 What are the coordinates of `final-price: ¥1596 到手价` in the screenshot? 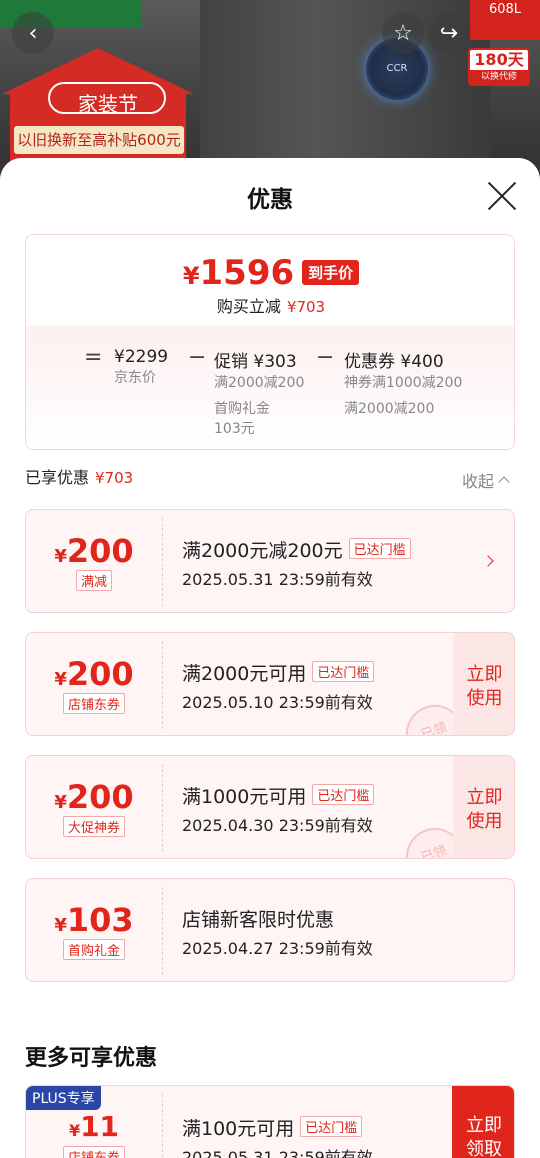 It's located at (271, 273).